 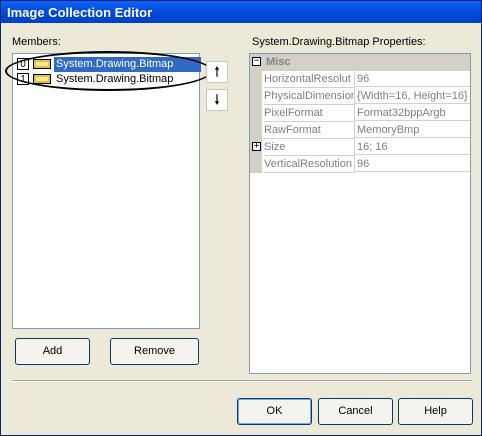 I want to click on move-up-button: 🠑, so click(x=217, y=72).